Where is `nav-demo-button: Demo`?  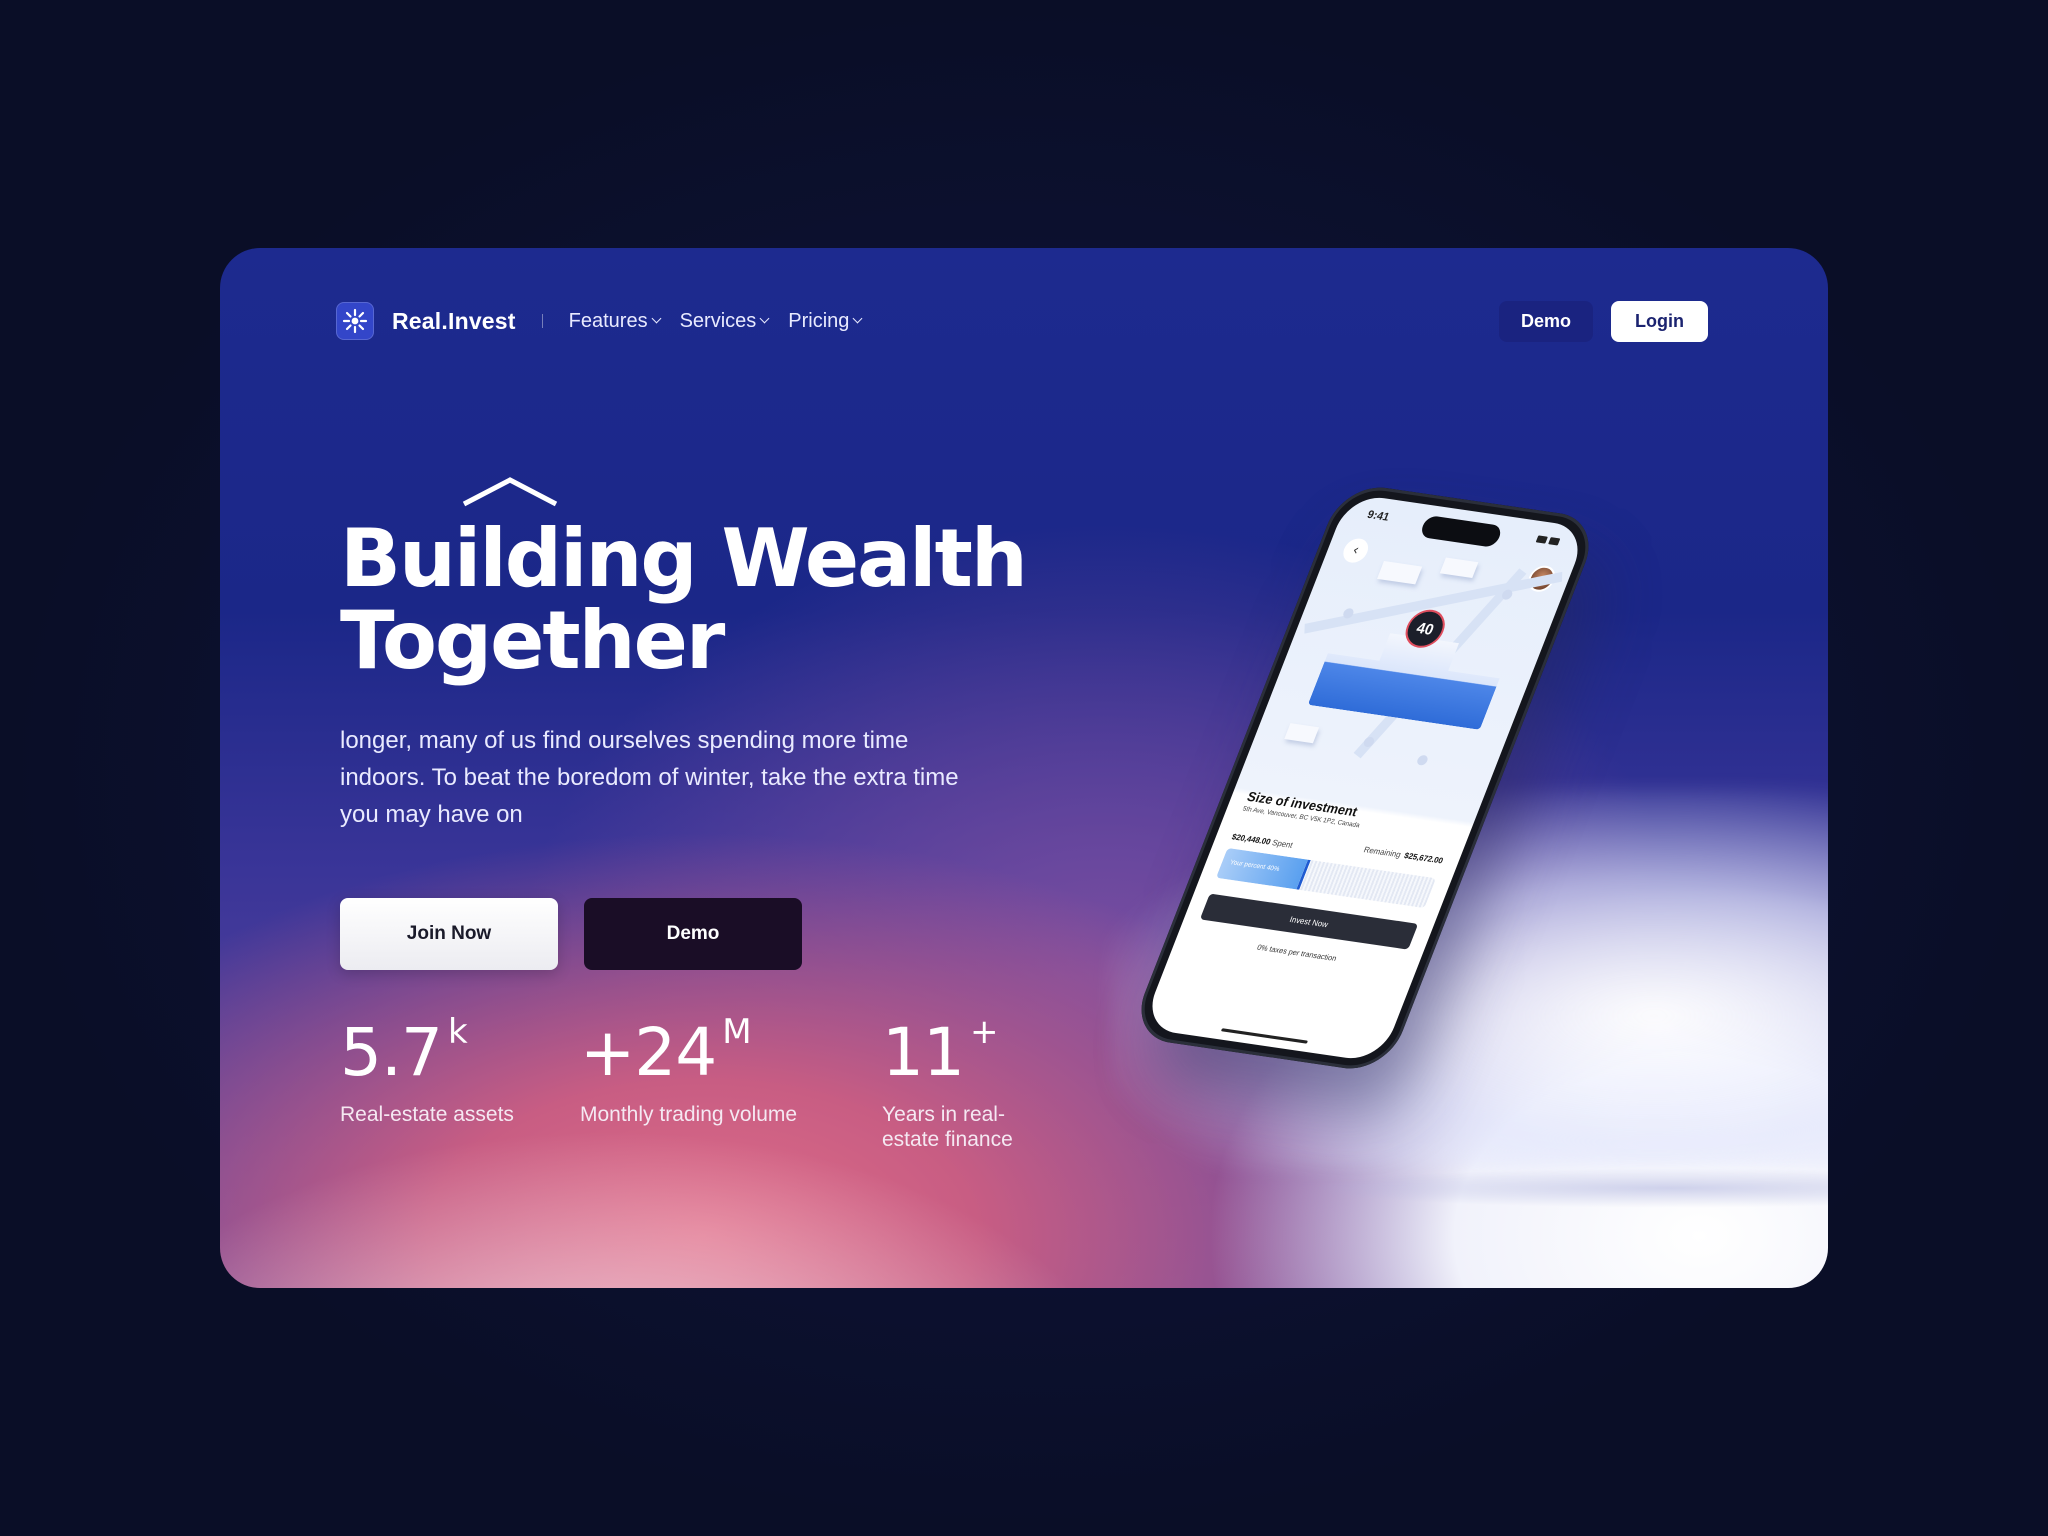
nav-demo-button: Demo is located at coordinates (1546, 321).